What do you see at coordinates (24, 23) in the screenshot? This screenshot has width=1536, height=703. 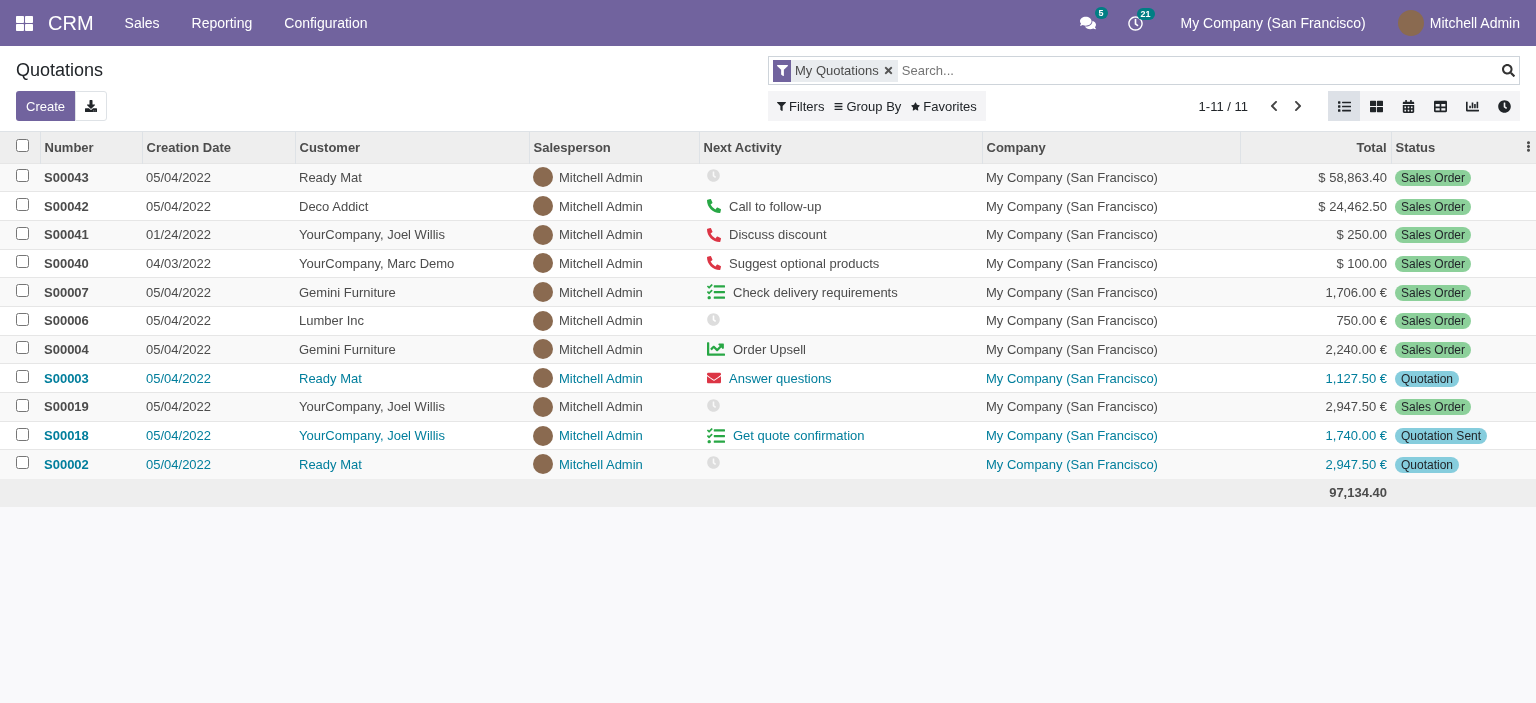 I see `apps-menu-icon` at bounding box center [24, 23].